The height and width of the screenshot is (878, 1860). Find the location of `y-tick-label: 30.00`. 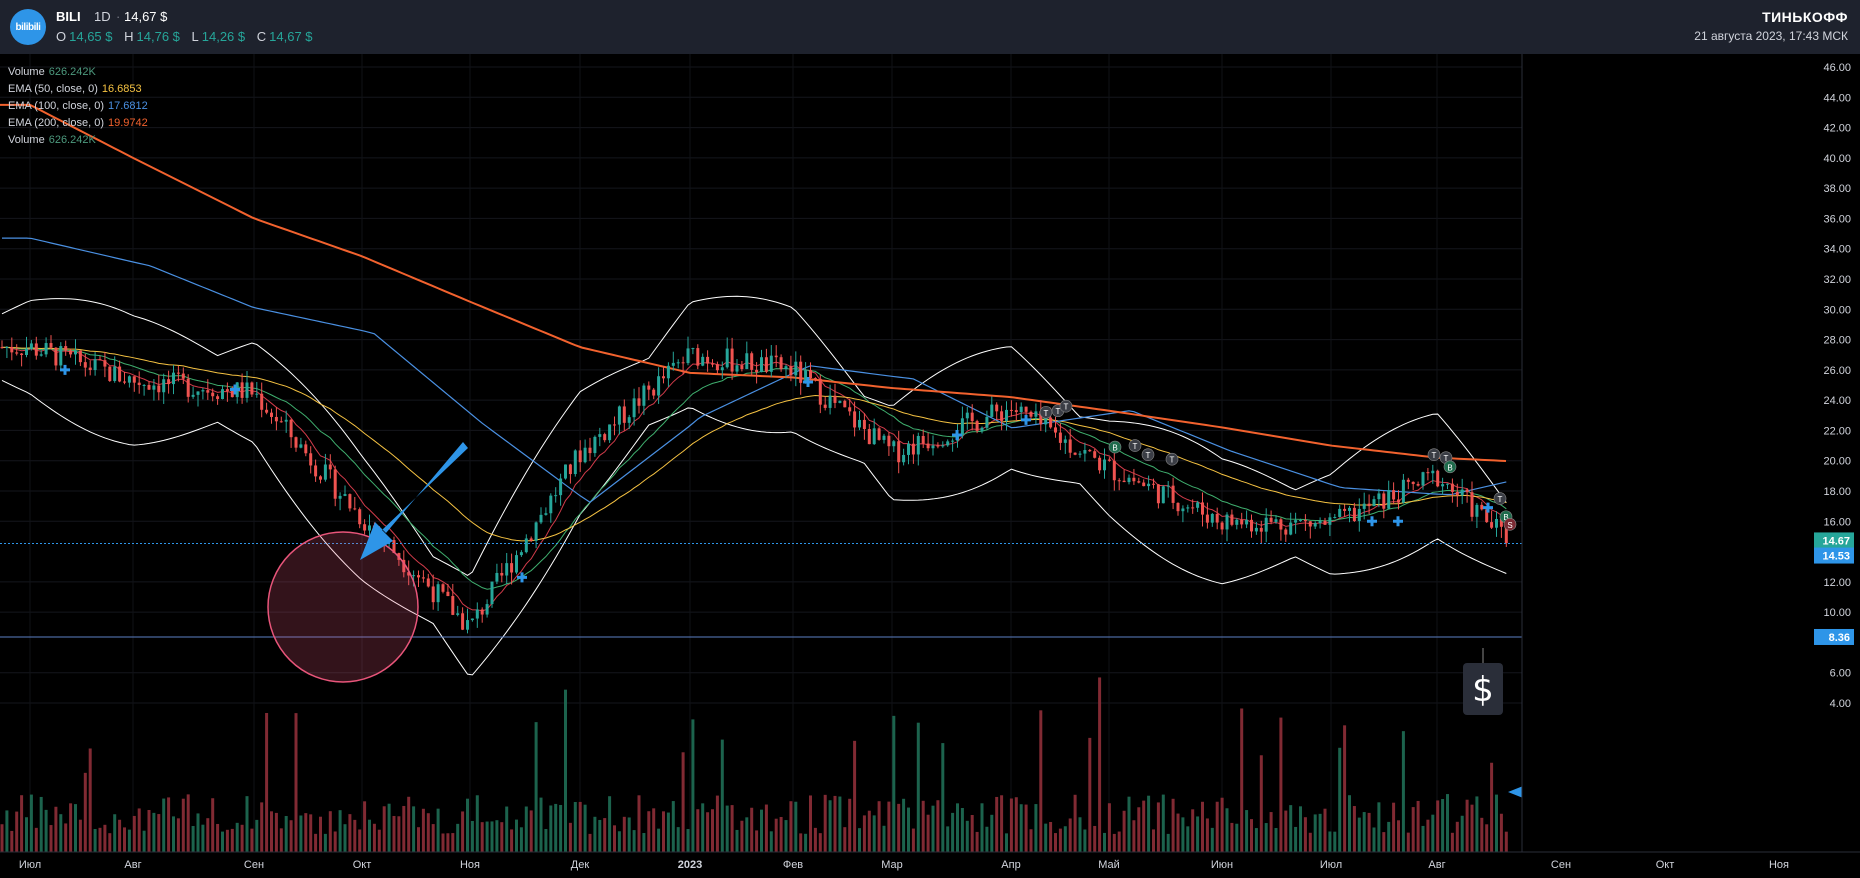

y-tick-label: 30.00 is located at coordinates (1837, 310).